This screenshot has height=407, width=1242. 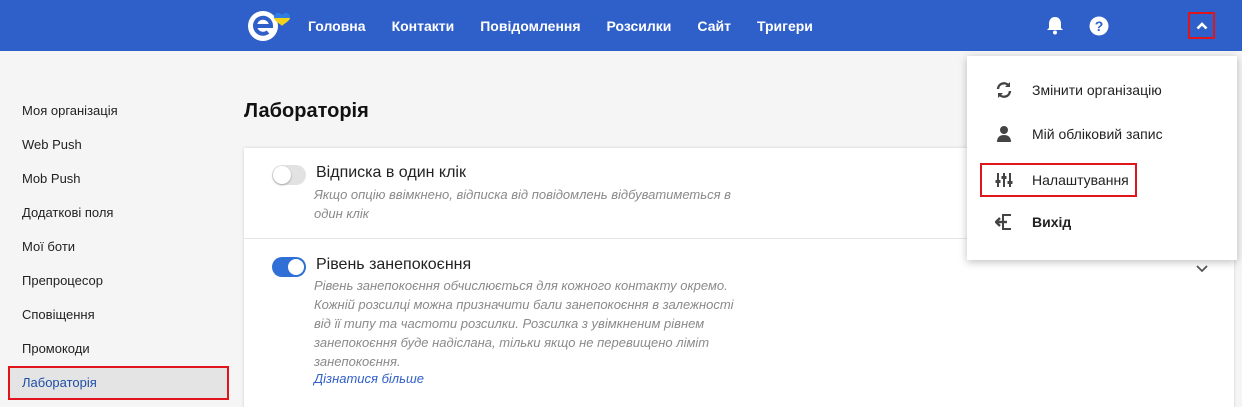 What do you see at coordinates (1080, 180) in the screenshot?
I see `menu-item-label: Налаштування` at bounding box center [1080, 180].